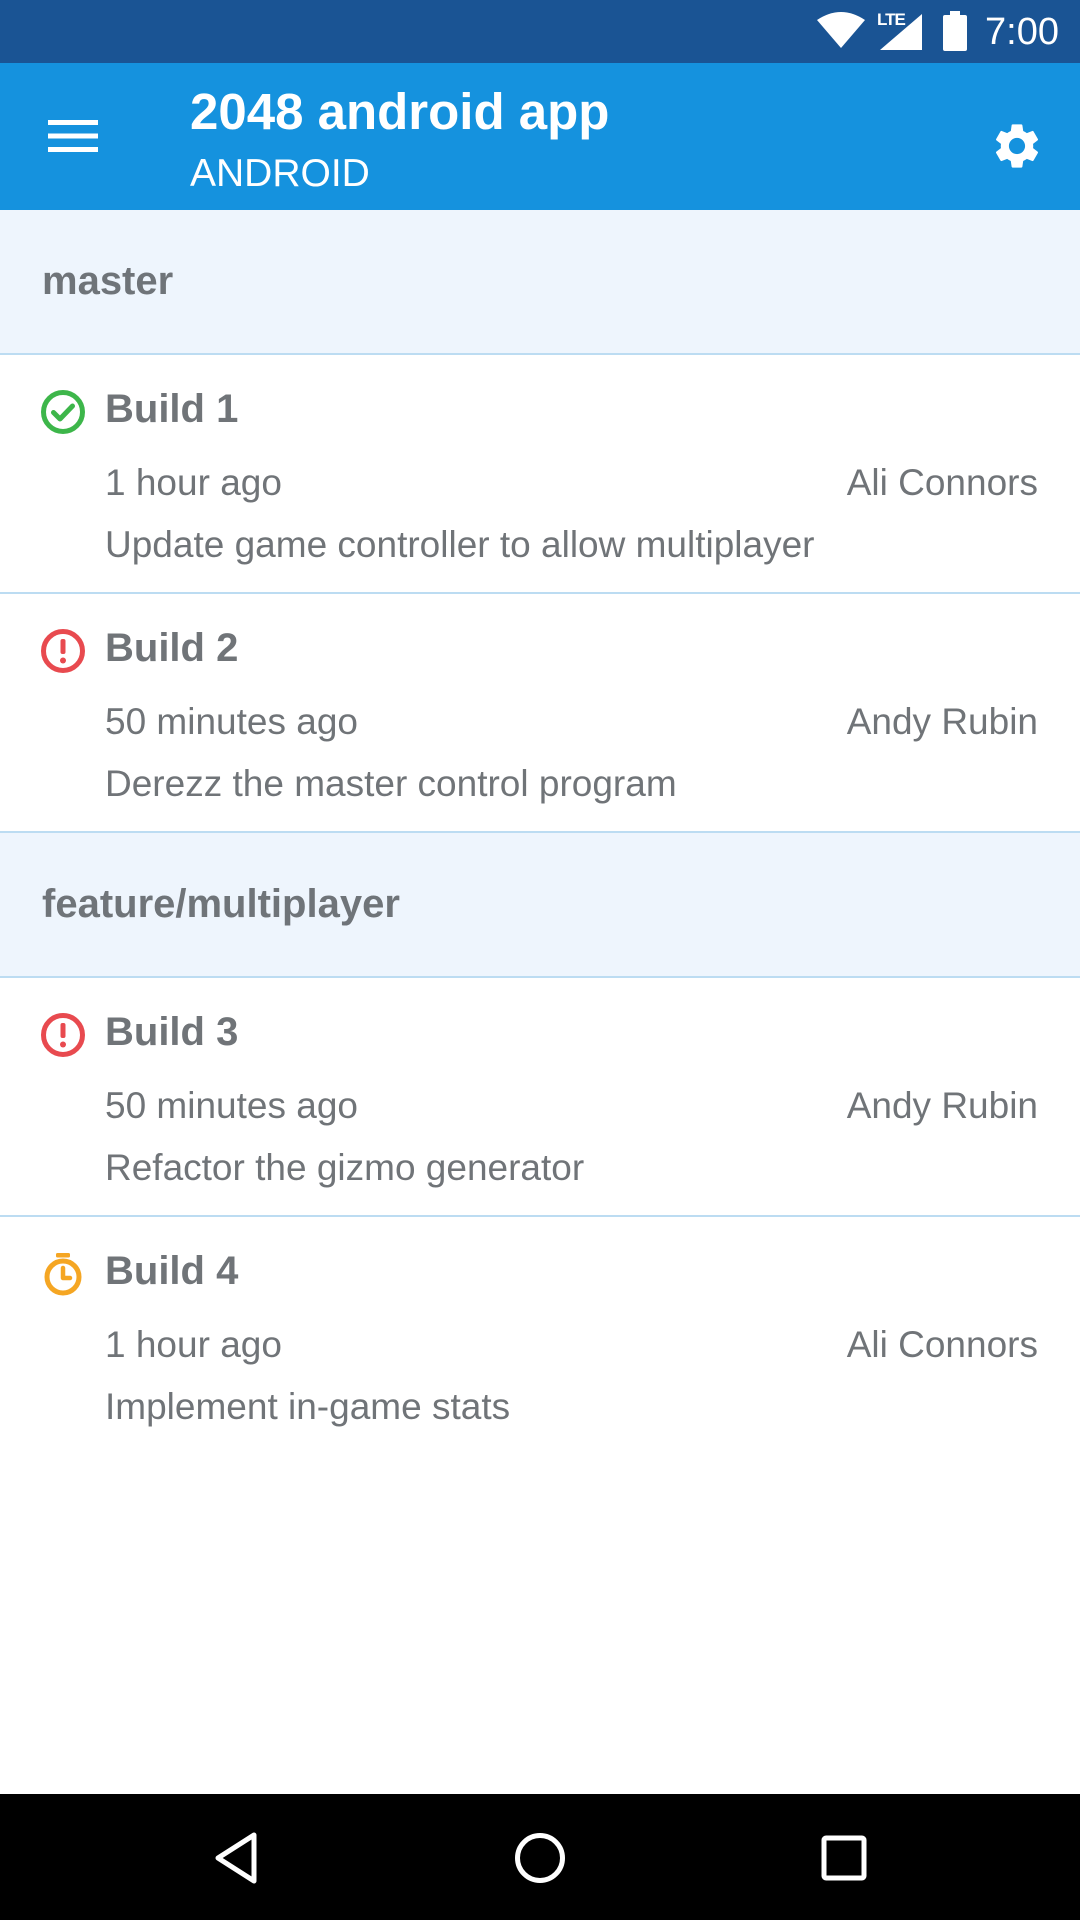 The image size is (1080, 1920). Describe the element at coordinates (391, 783) in the screenshot. I see `build-message: Derezz the master control program` at that location.